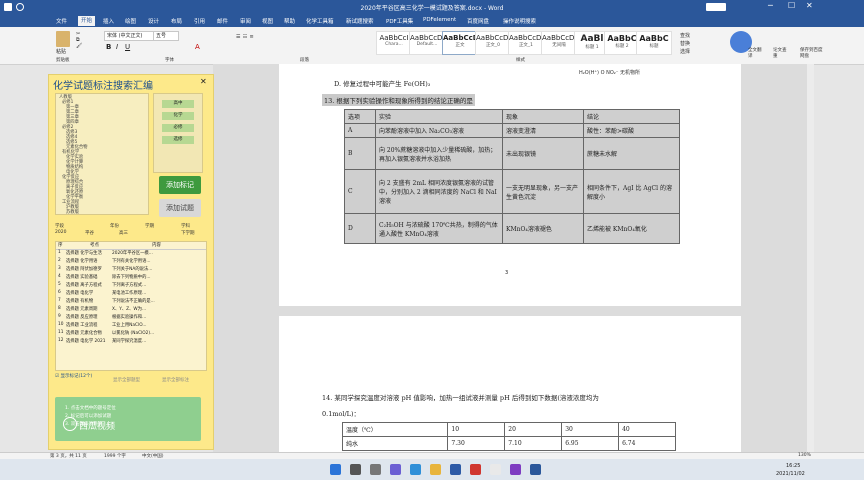 The image size is (864, 480). Describe the element at coordinates (395, 469) in the screenshot. I see `widgets-icon` at that location.